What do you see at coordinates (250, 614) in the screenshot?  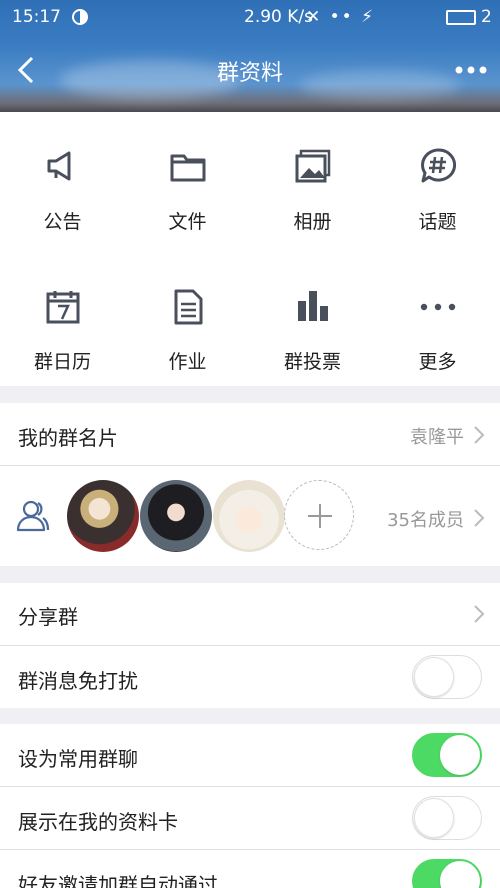 I see `share-group-row: 分享群` at bounding box center [250, 614].